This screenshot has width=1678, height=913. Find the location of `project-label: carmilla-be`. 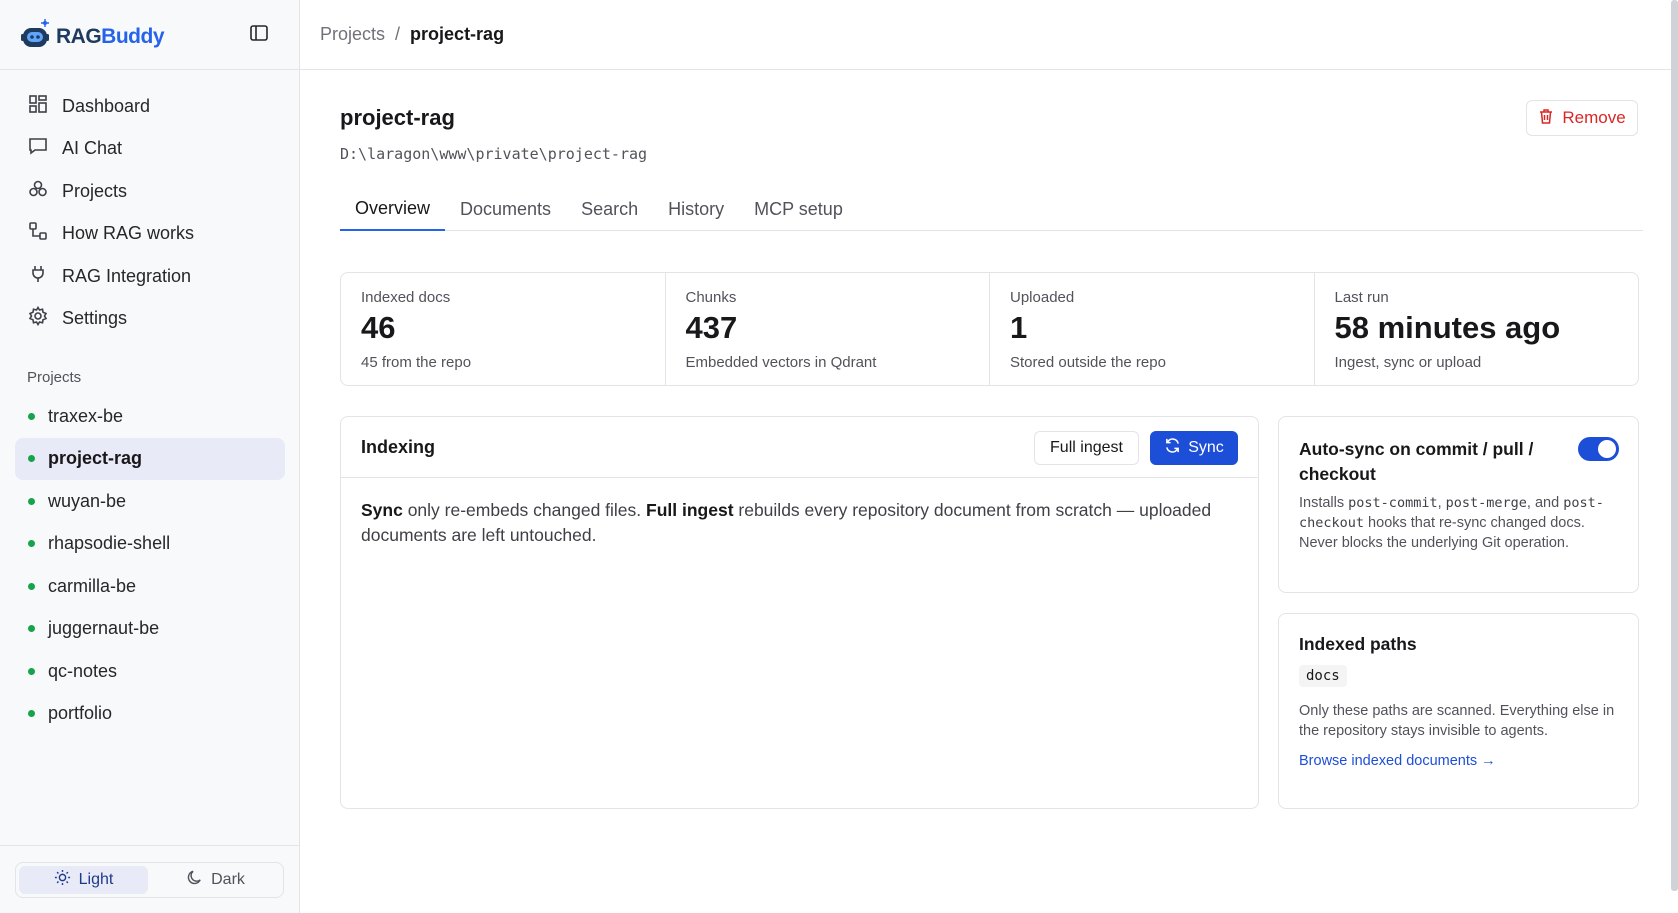

project-label: carmilla-be is located at coordinates (92, 585).